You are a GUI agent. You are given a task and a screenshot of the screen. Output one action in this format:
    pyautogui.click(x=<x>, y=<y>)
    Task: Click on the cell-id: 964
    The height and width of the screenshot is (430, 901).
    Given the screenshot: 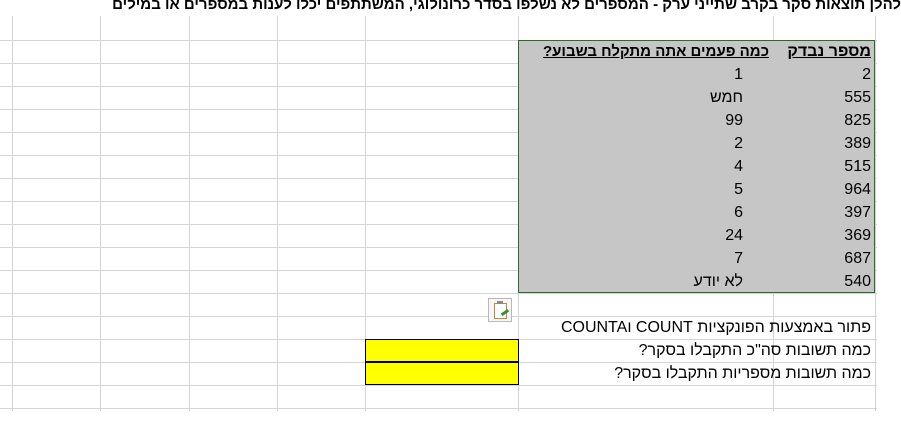 What is the action you would take?
    pyautogui.click(x=824, y=189)
    